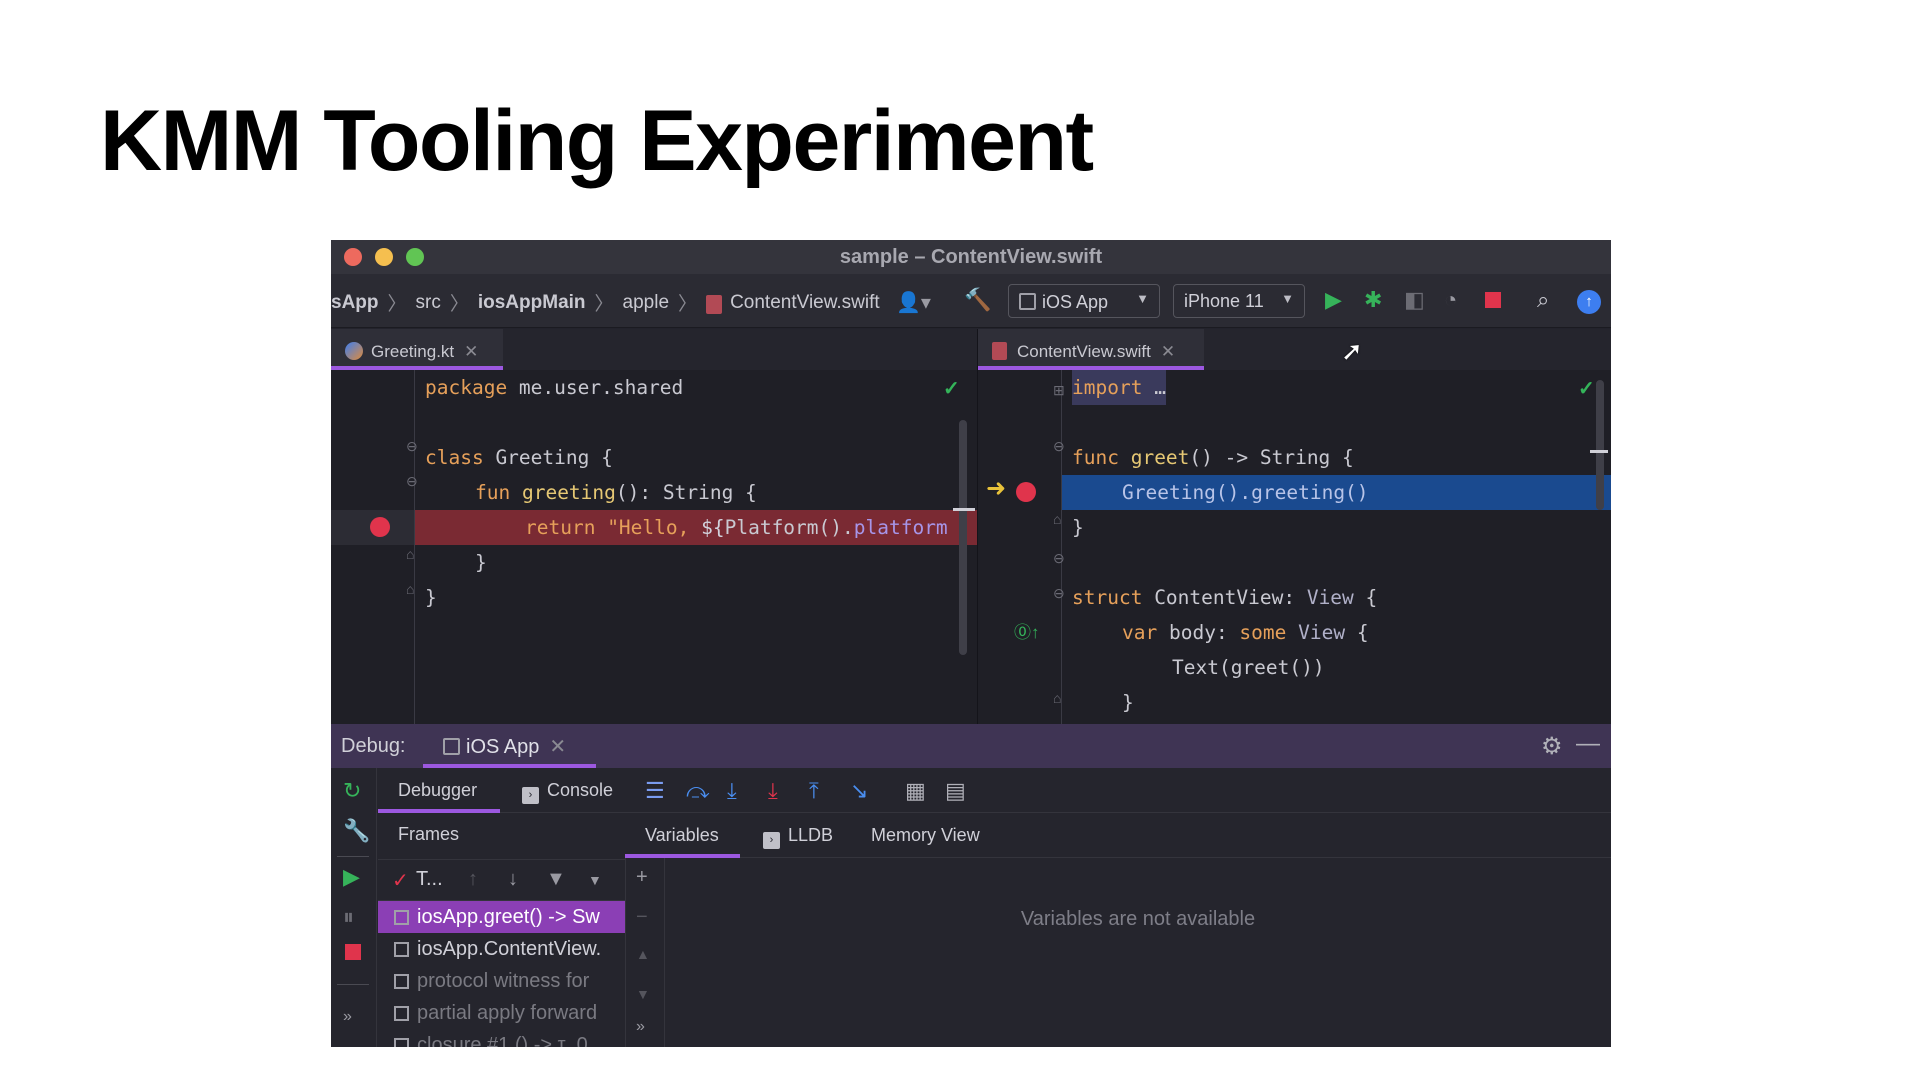  What do you see at coordinates (859, 791) in the screenshot?
I see `run-to-cursor-icon: ↘` at bounding box center [859, 791].